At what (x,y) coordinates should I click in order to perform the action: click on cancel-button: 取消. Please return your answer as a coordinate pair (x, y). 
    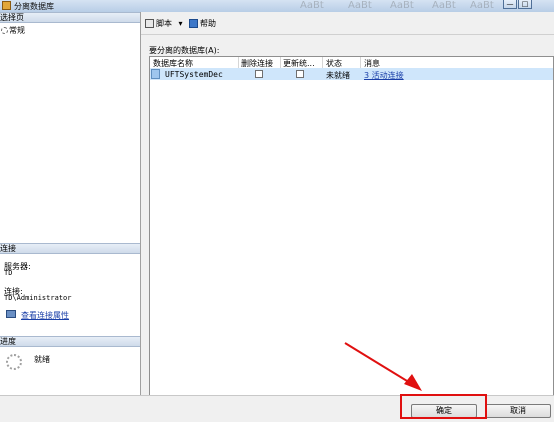
    Looking at the image, I should click on (518, 411).